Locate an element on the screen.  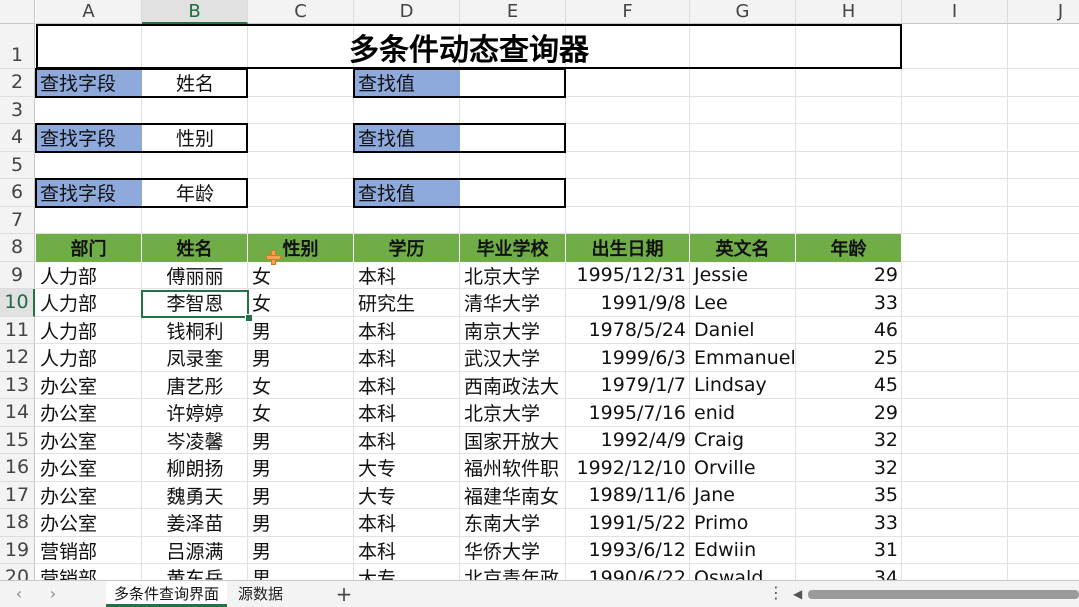
table-cell: Craig is located at coordinates (743, 441).